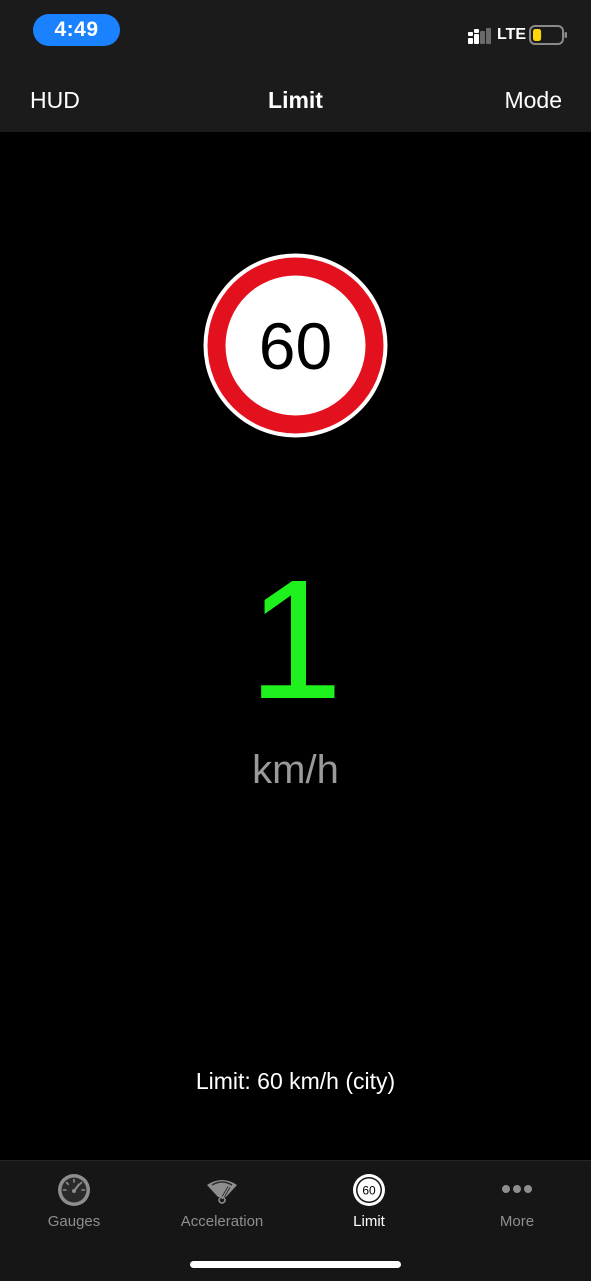  I want to click on tab-label-more: More, so click(517, 1221).